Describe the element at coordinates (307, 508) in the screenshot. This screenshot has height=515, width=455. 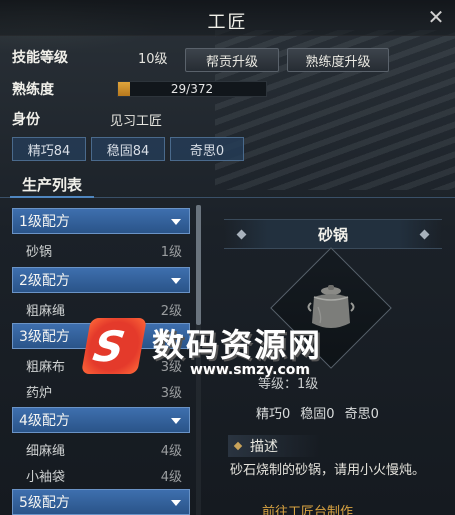
I see `goto-workbench-link: 前往工匠台制作` at that location.